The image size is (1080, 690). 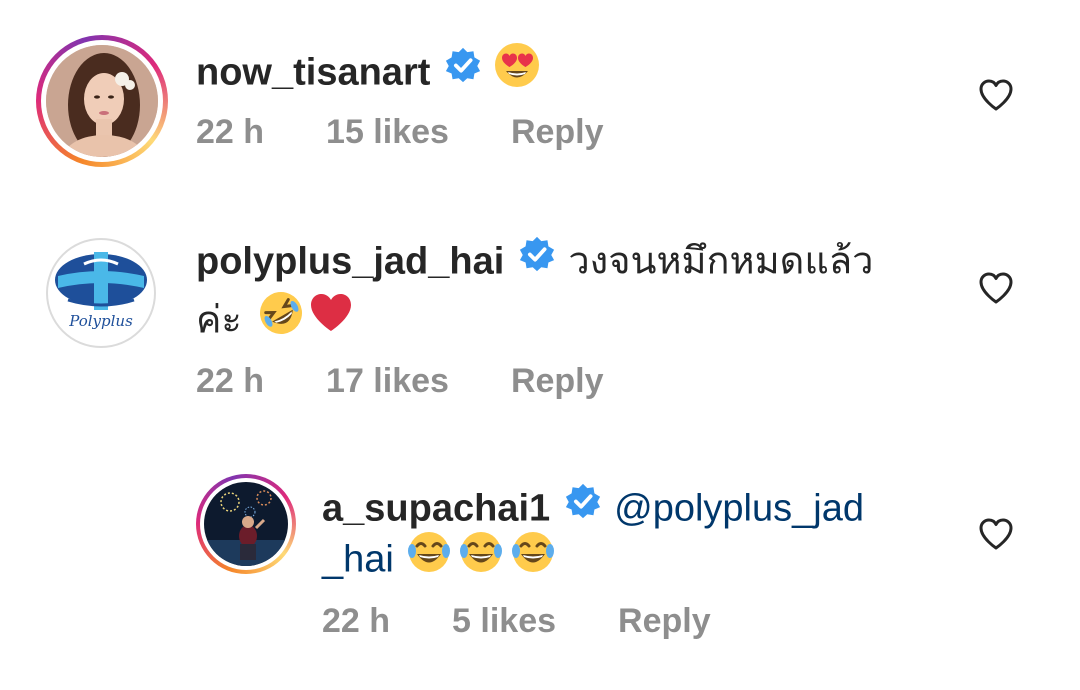 What do you see at coordinates (664, 621) in the screenshot?
I see `reply-button: Reply` at bounding box center [664, 621].